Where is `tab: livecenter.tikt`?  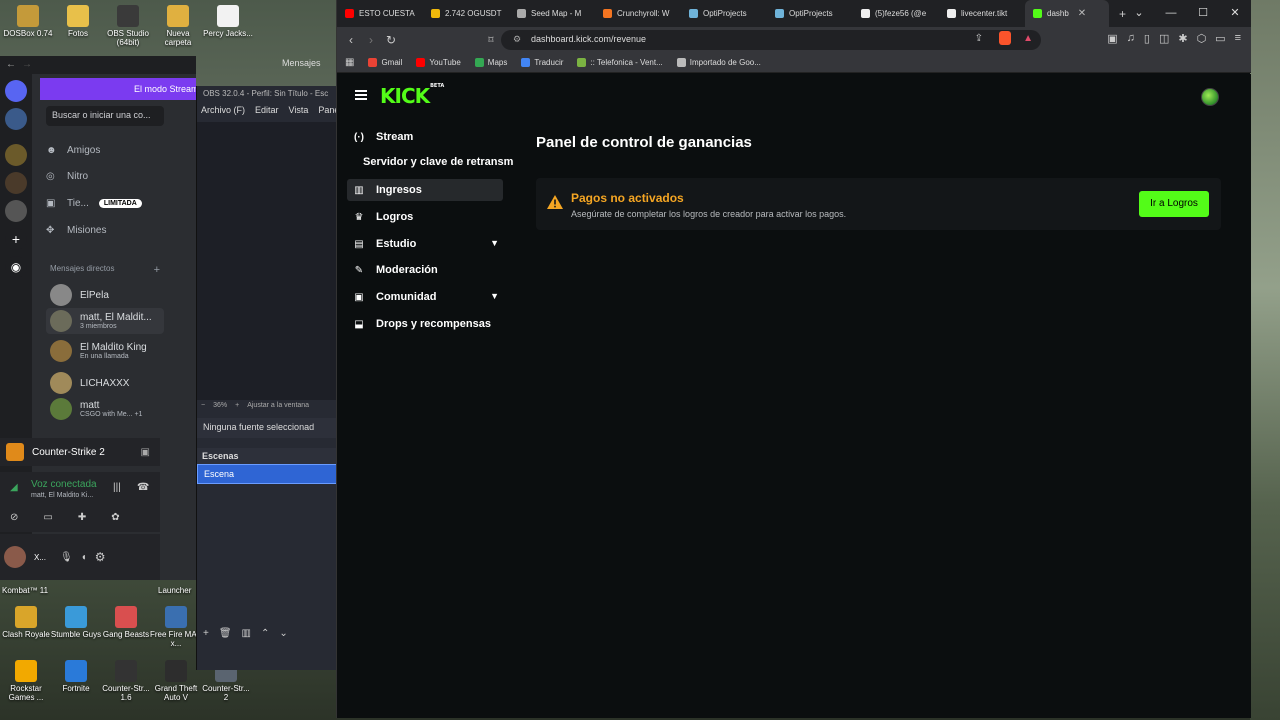
tab: livecenter.tikt is located at coordinates (982, 13).